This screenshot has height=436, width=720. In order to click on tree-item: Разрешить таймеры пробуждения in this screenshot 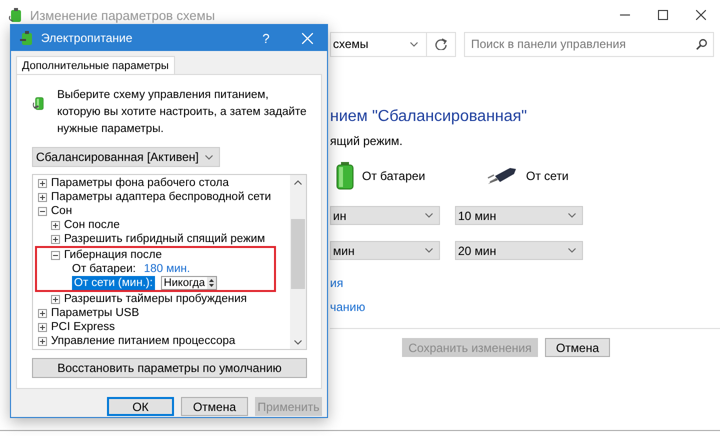, I will do `click(155, 299)`.